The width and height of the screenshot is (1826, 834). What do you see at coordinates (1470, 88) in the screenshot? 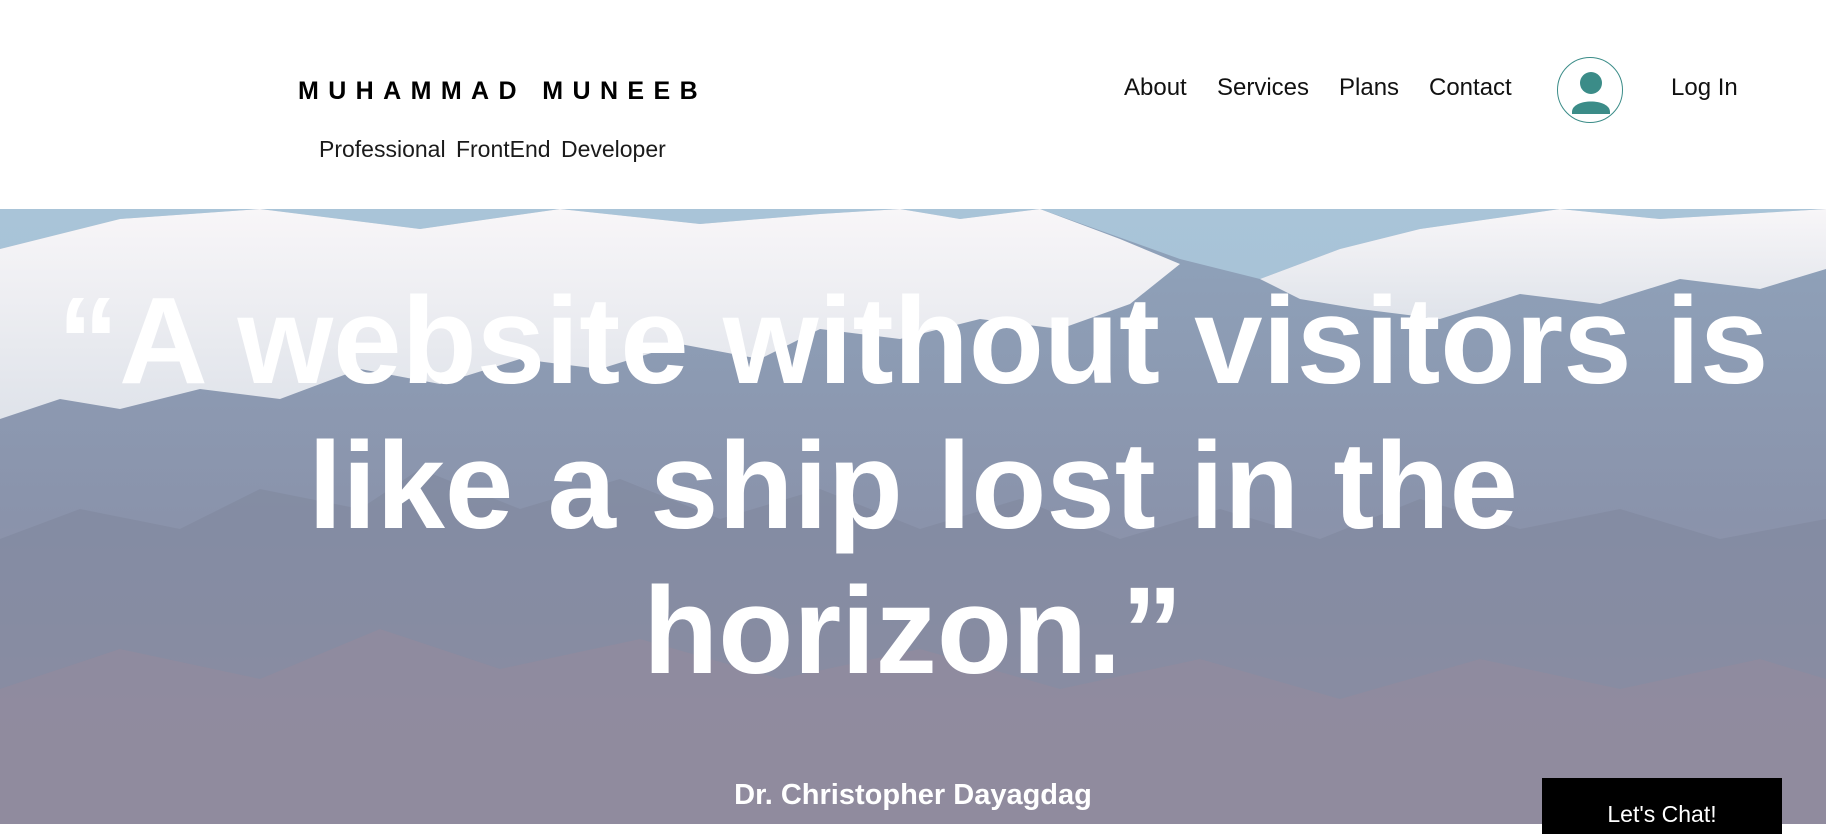
I see `nav-item-contact: Contact` at bounding box center [1470, 88].